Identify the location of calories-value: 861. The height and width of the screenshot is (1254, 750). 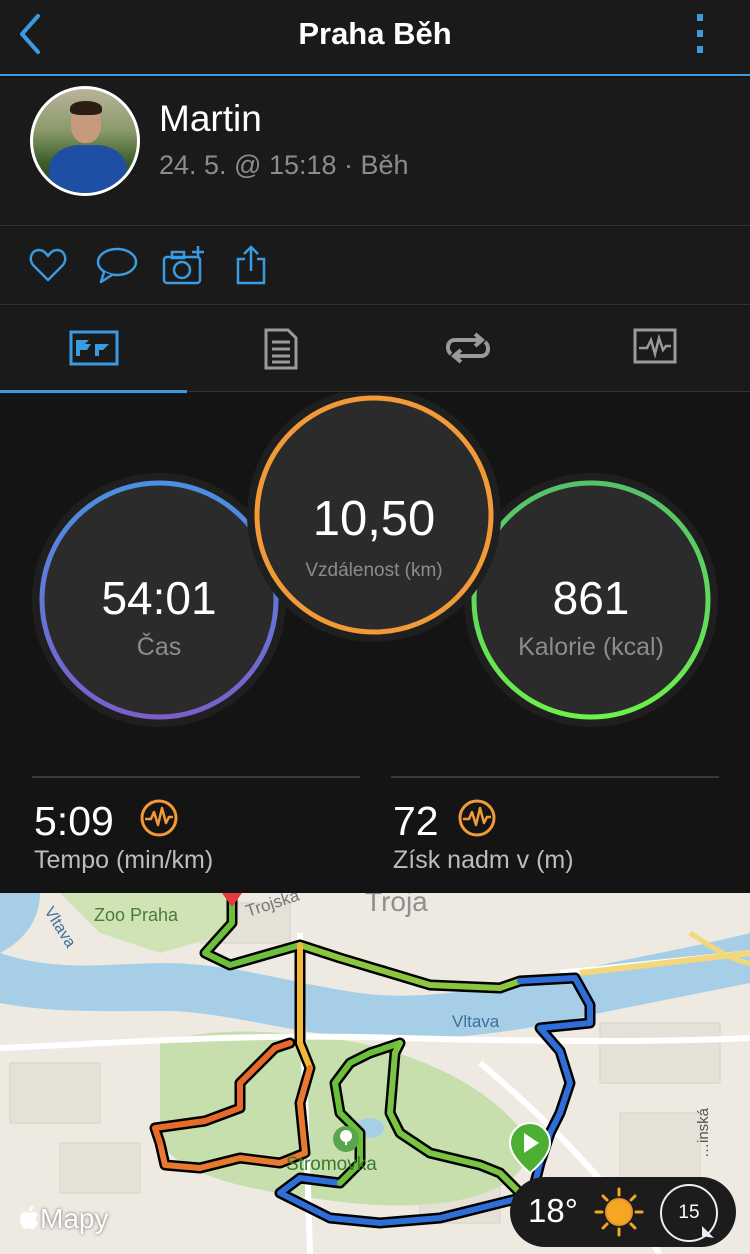
(591, 598).